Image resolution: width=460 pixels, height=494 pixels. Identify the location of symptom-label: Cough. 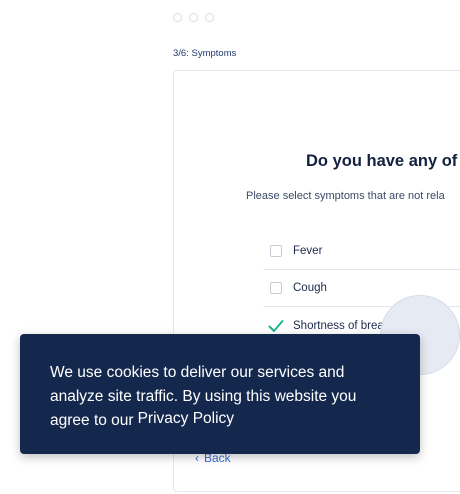
(310, 288).